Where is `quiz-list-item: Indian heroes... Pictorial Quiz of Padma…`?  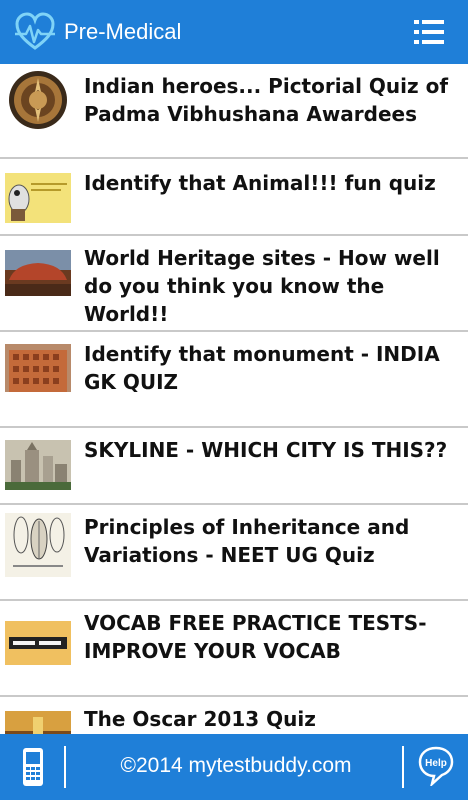
quiz-list-item: Indian heroes... Pictorial Quiz of Padma… is located at coordinates (234, 111).